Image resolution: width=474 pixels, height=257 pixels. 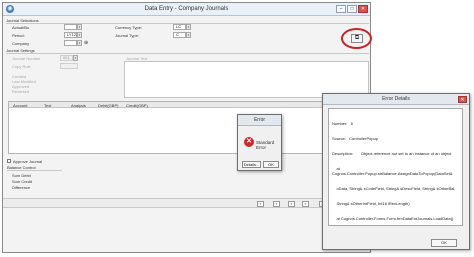 What do you see at coordinates (78, 105) in the screenshot?
I see `column-header: Analysis` at bounding box center [78, 105].